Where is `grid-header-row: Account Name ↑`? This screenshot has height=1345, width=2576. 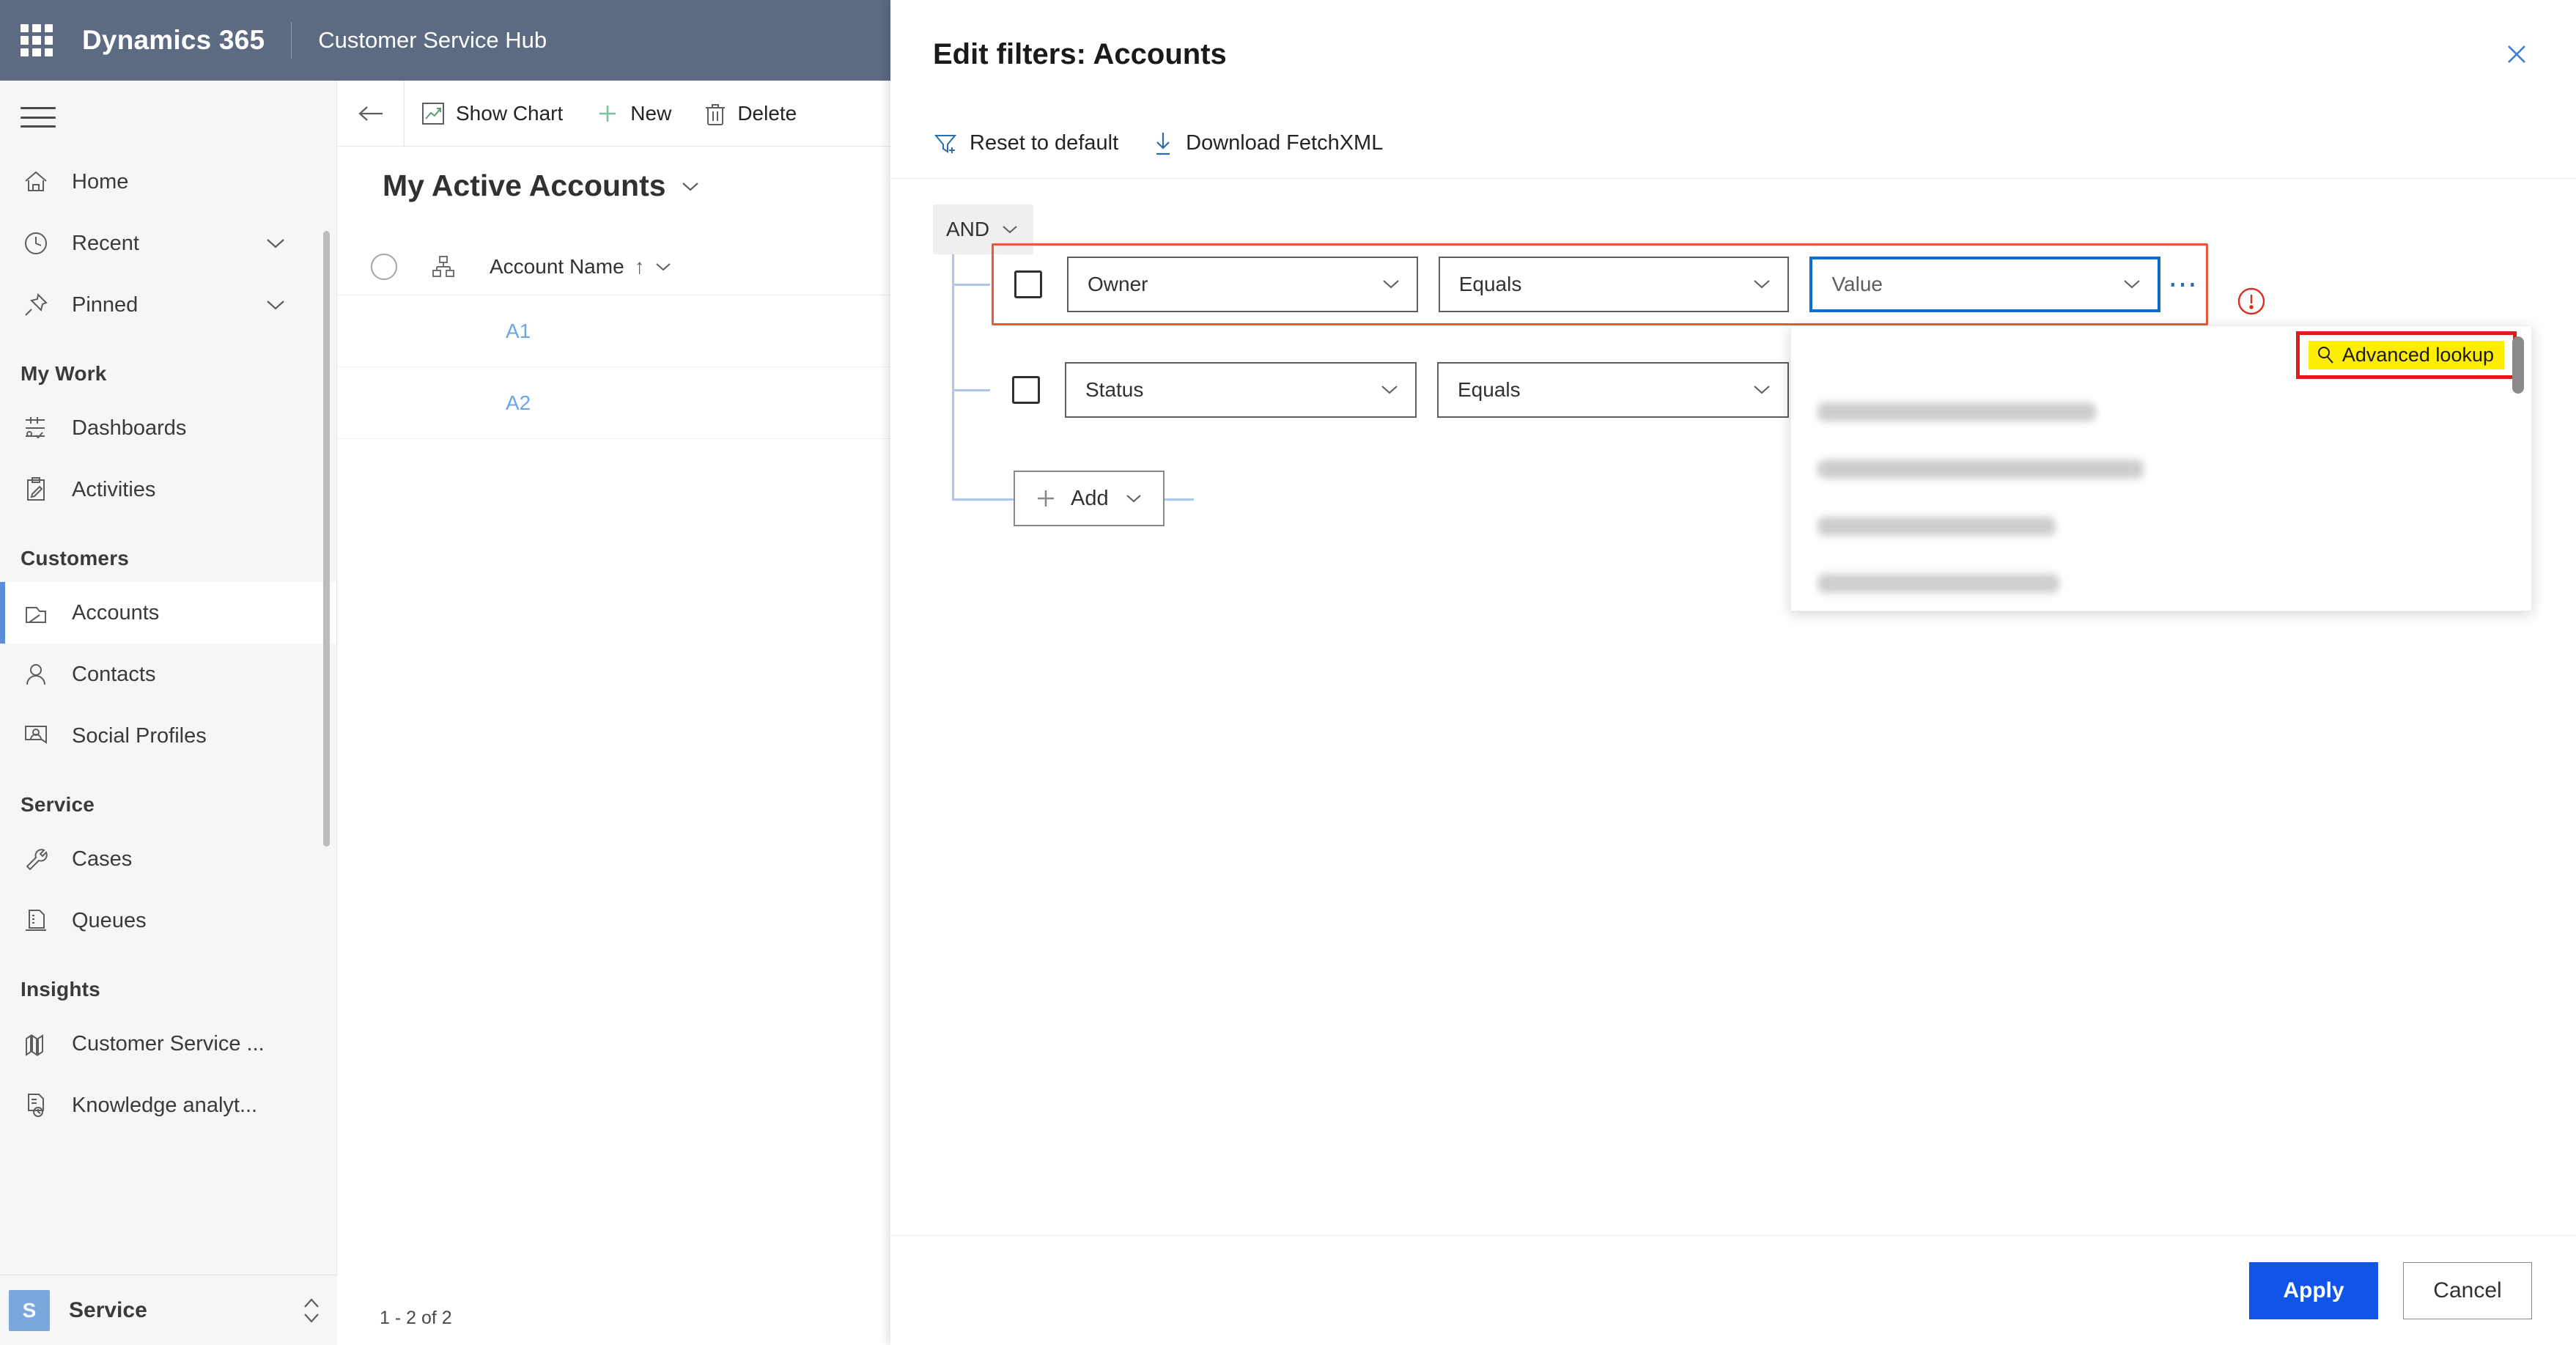 grid-header-row: Account Name ↑ is located at coordinates (613, 266).